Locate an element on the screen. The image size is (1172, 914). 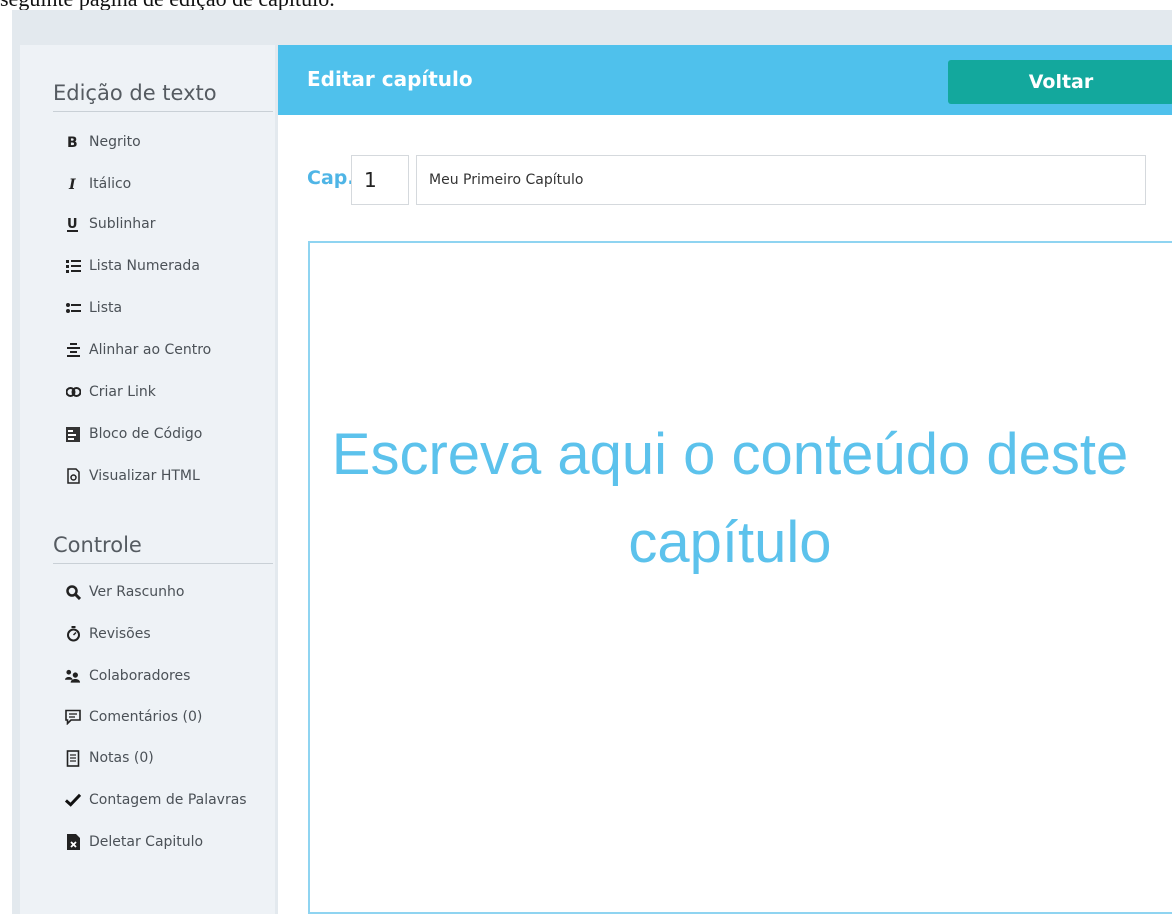
sidebar-item-label: Comentários (0) is located at coordinates (146, 717).